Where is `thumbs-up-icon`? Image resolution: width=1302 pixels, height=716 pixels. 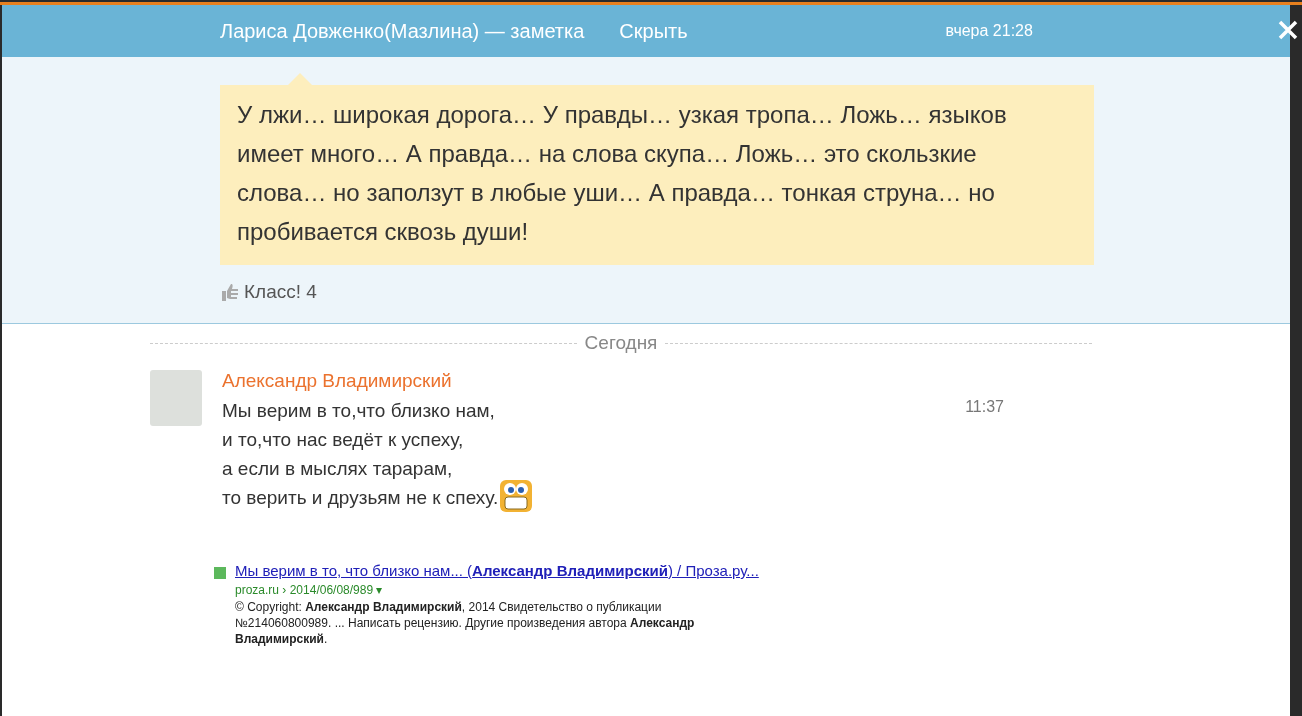 thumbs-up-icon is located at coordinates (230, 292).